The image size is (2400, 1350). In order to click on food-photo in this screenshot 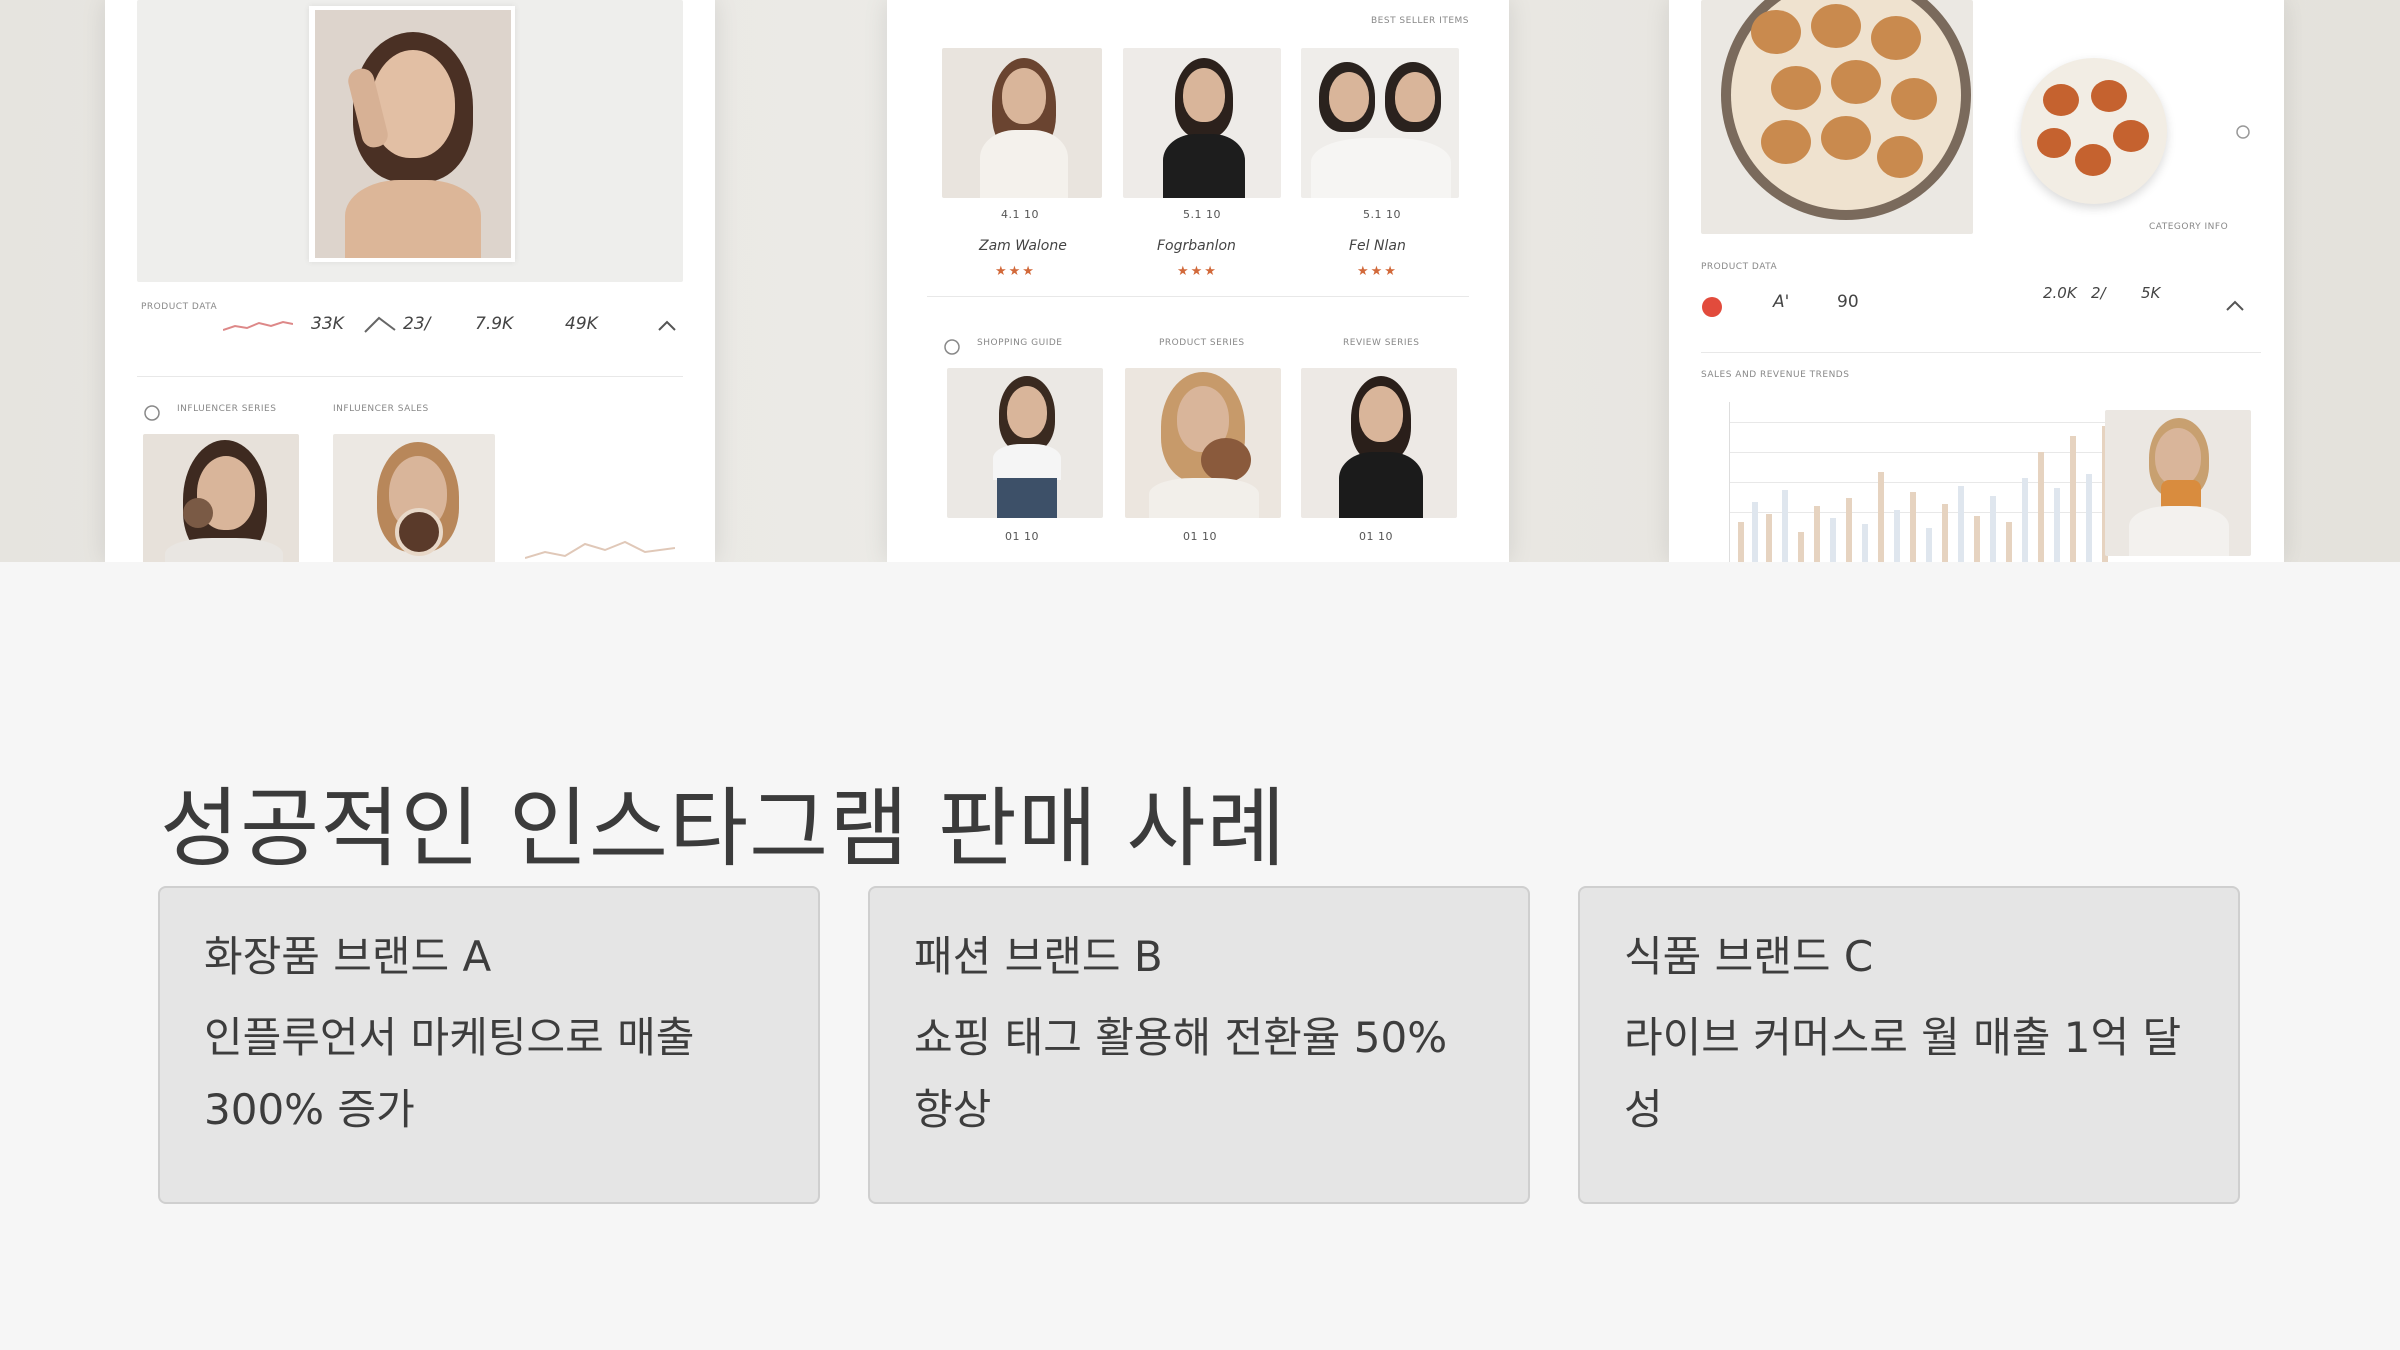, I will do `click(1837, 117)`.